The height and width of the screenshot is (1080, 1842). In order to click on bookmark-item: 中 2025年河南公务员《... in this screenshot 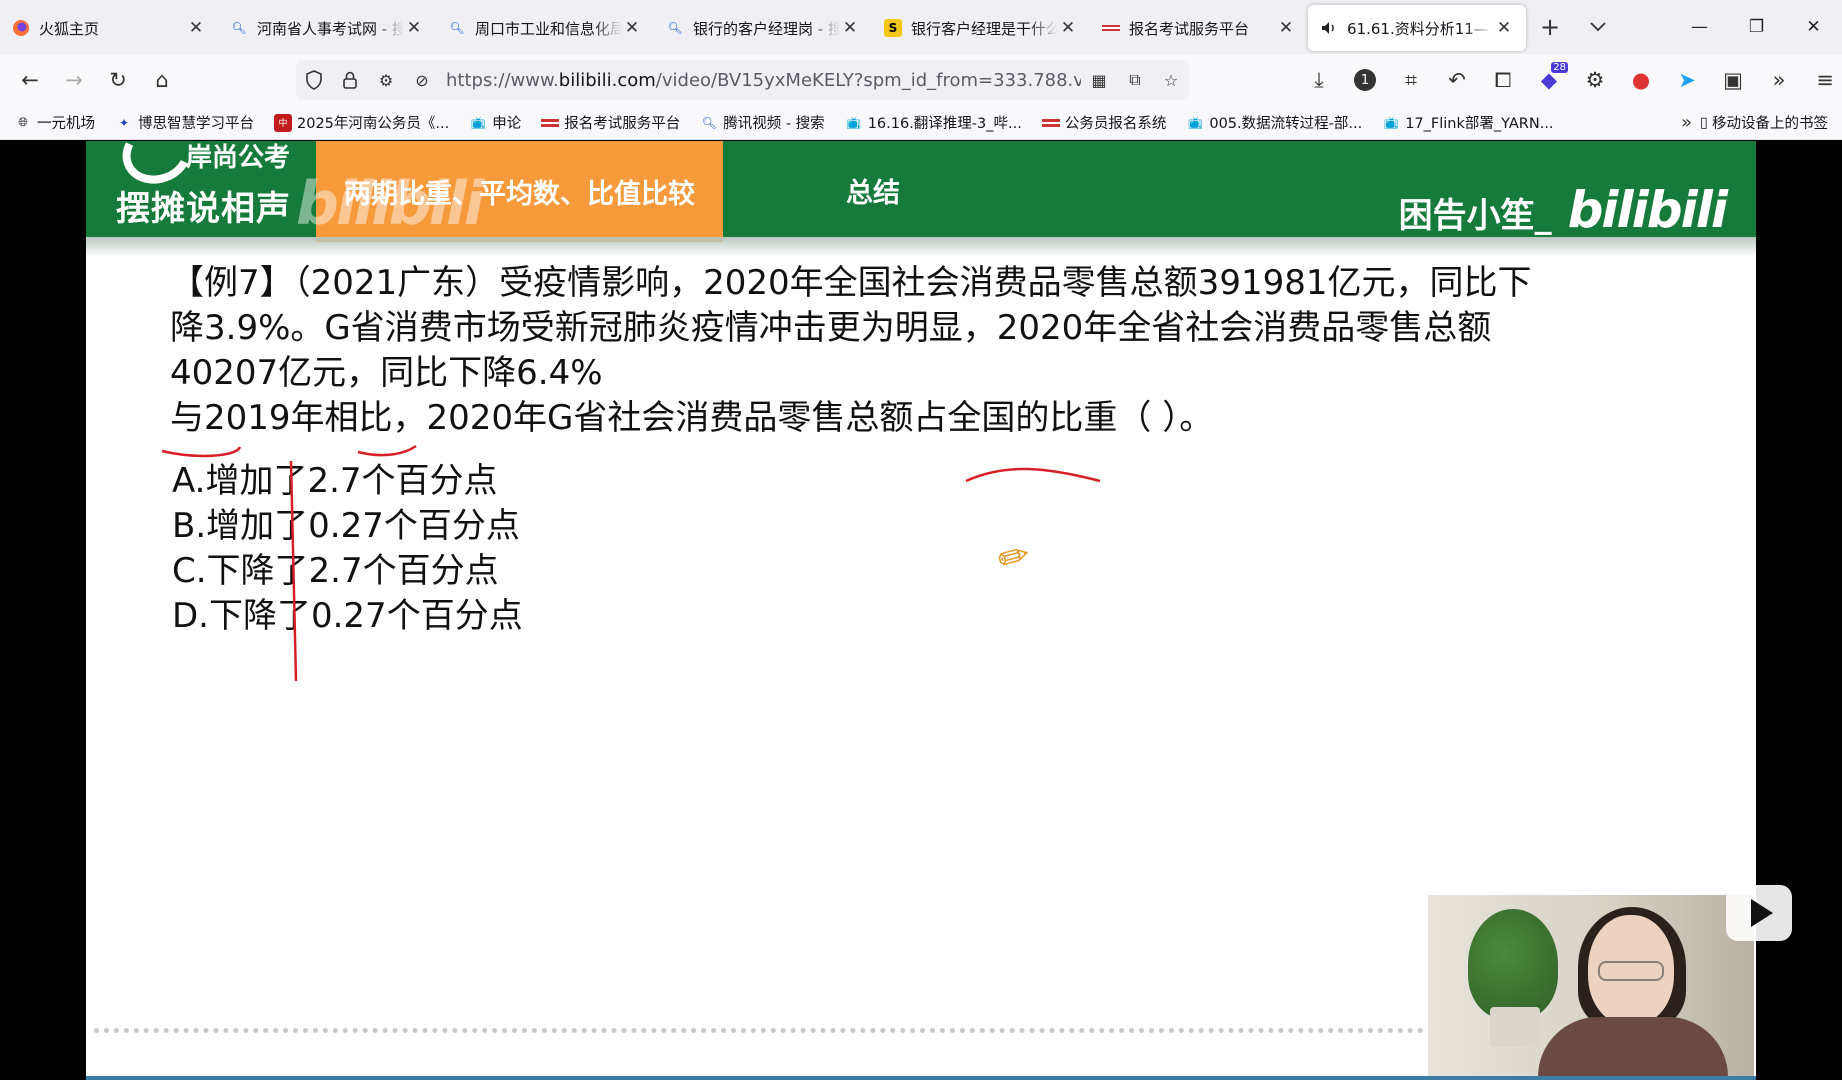, I will do `click(361, 122)`.